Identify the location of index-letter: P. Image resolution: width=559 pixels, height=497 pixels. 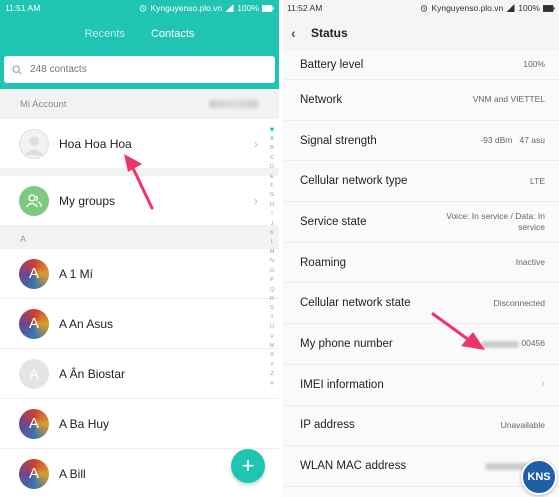
(272, 280).